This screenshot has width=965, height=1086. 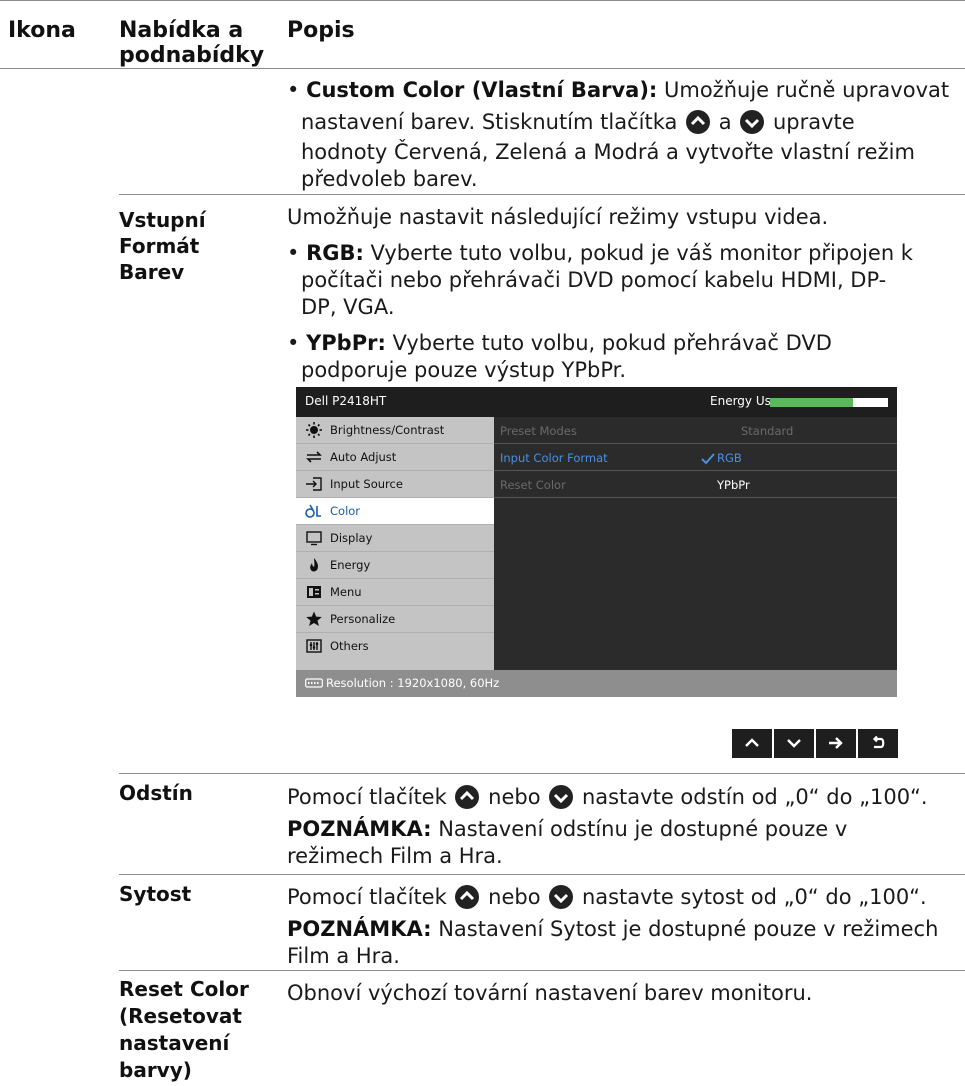 I want to click on osd-menu-others: Others, so click(x=395, y=646).